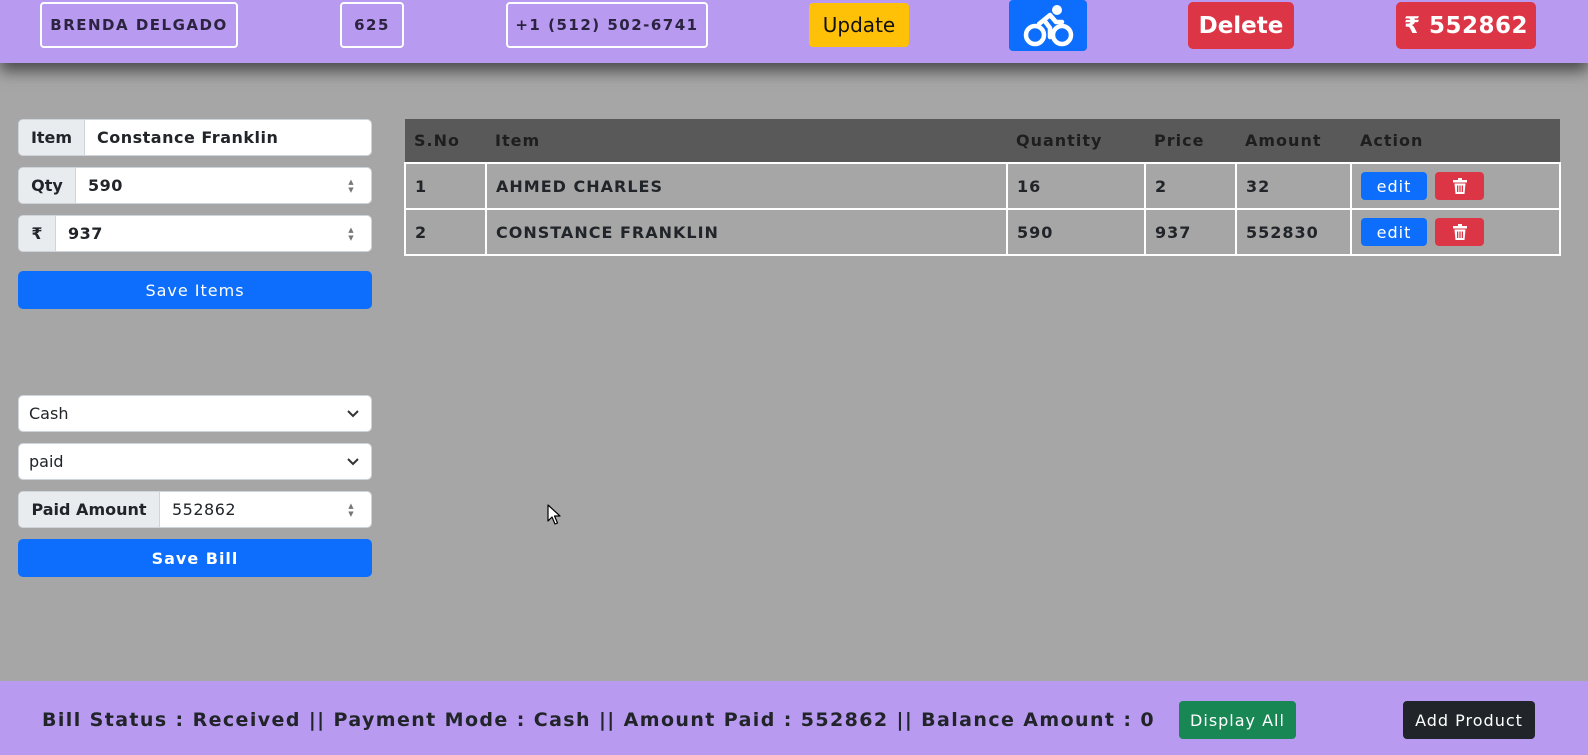 This screenshot has height=755, width=1588. What do you see at coordinates (1237, 720) in the screenshot?
I see `display-all-button: Display All` at bounding box center [1237, 720].